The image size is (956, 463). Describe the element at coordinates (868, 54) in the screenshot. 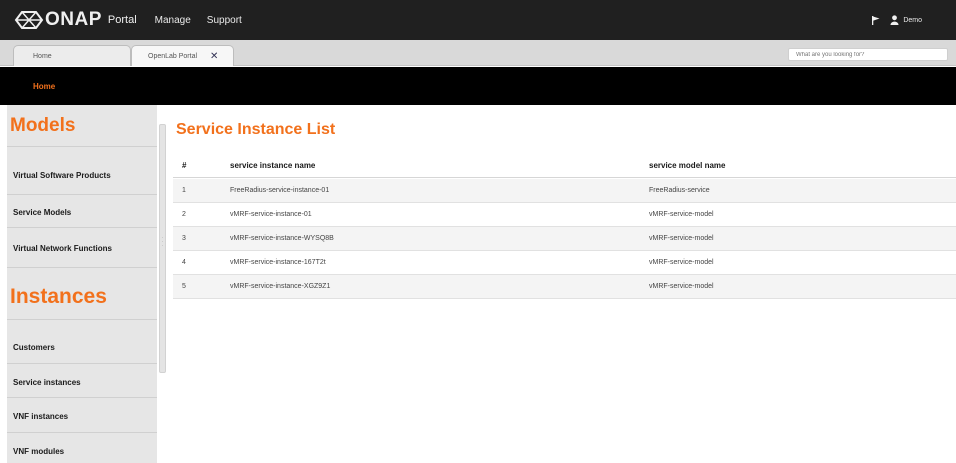

I see `search-input` at that location.